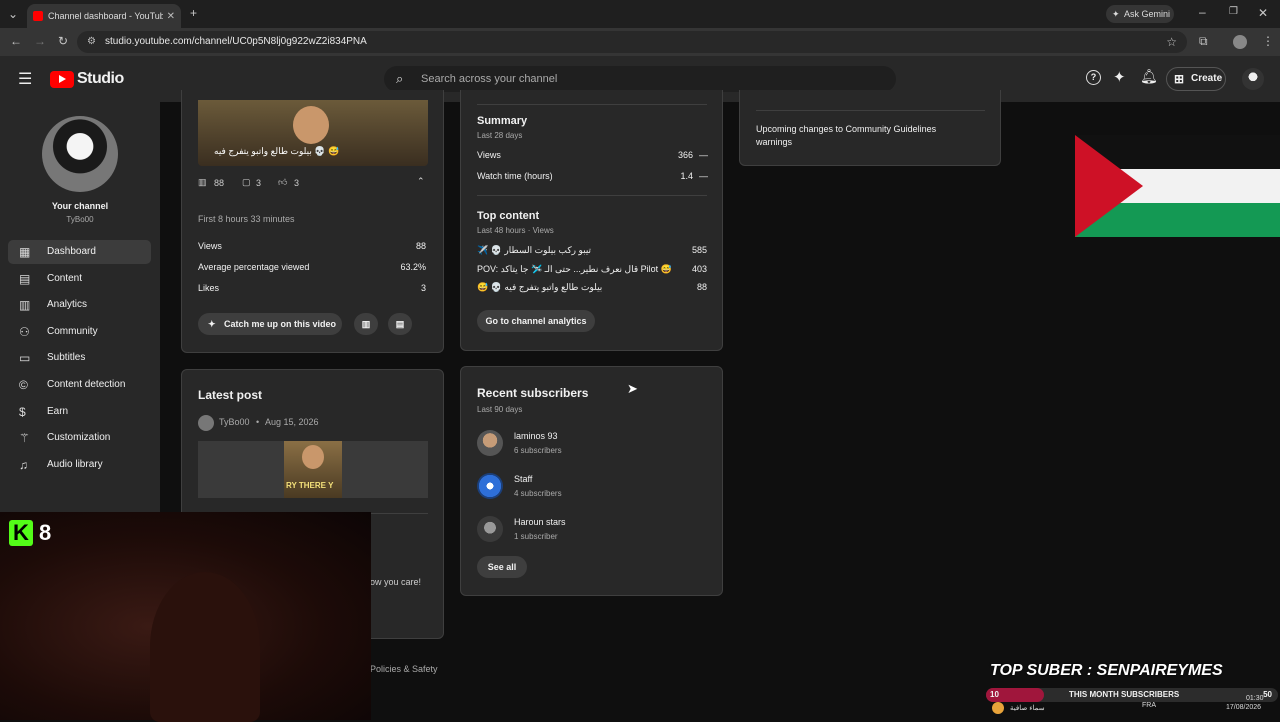 This screenshot has height=722, width=1280. What do you see at coordinates (701, 287) in the screenshot?
I see `top-content-views: 88` at bounding box center [701, 287].